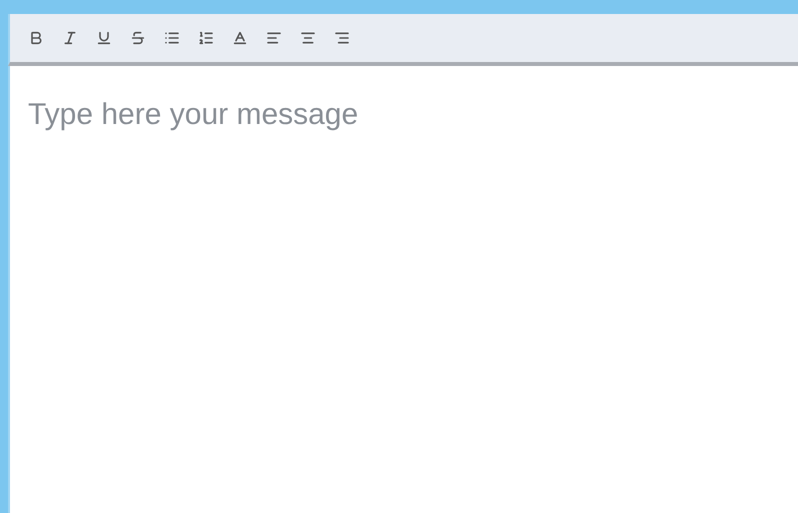 The height and width of the screenshot is (513, 798). What do you see at coordinates (104, 38) in the screenshot?
I see `underline-icon` at bounding box center [104, 38].